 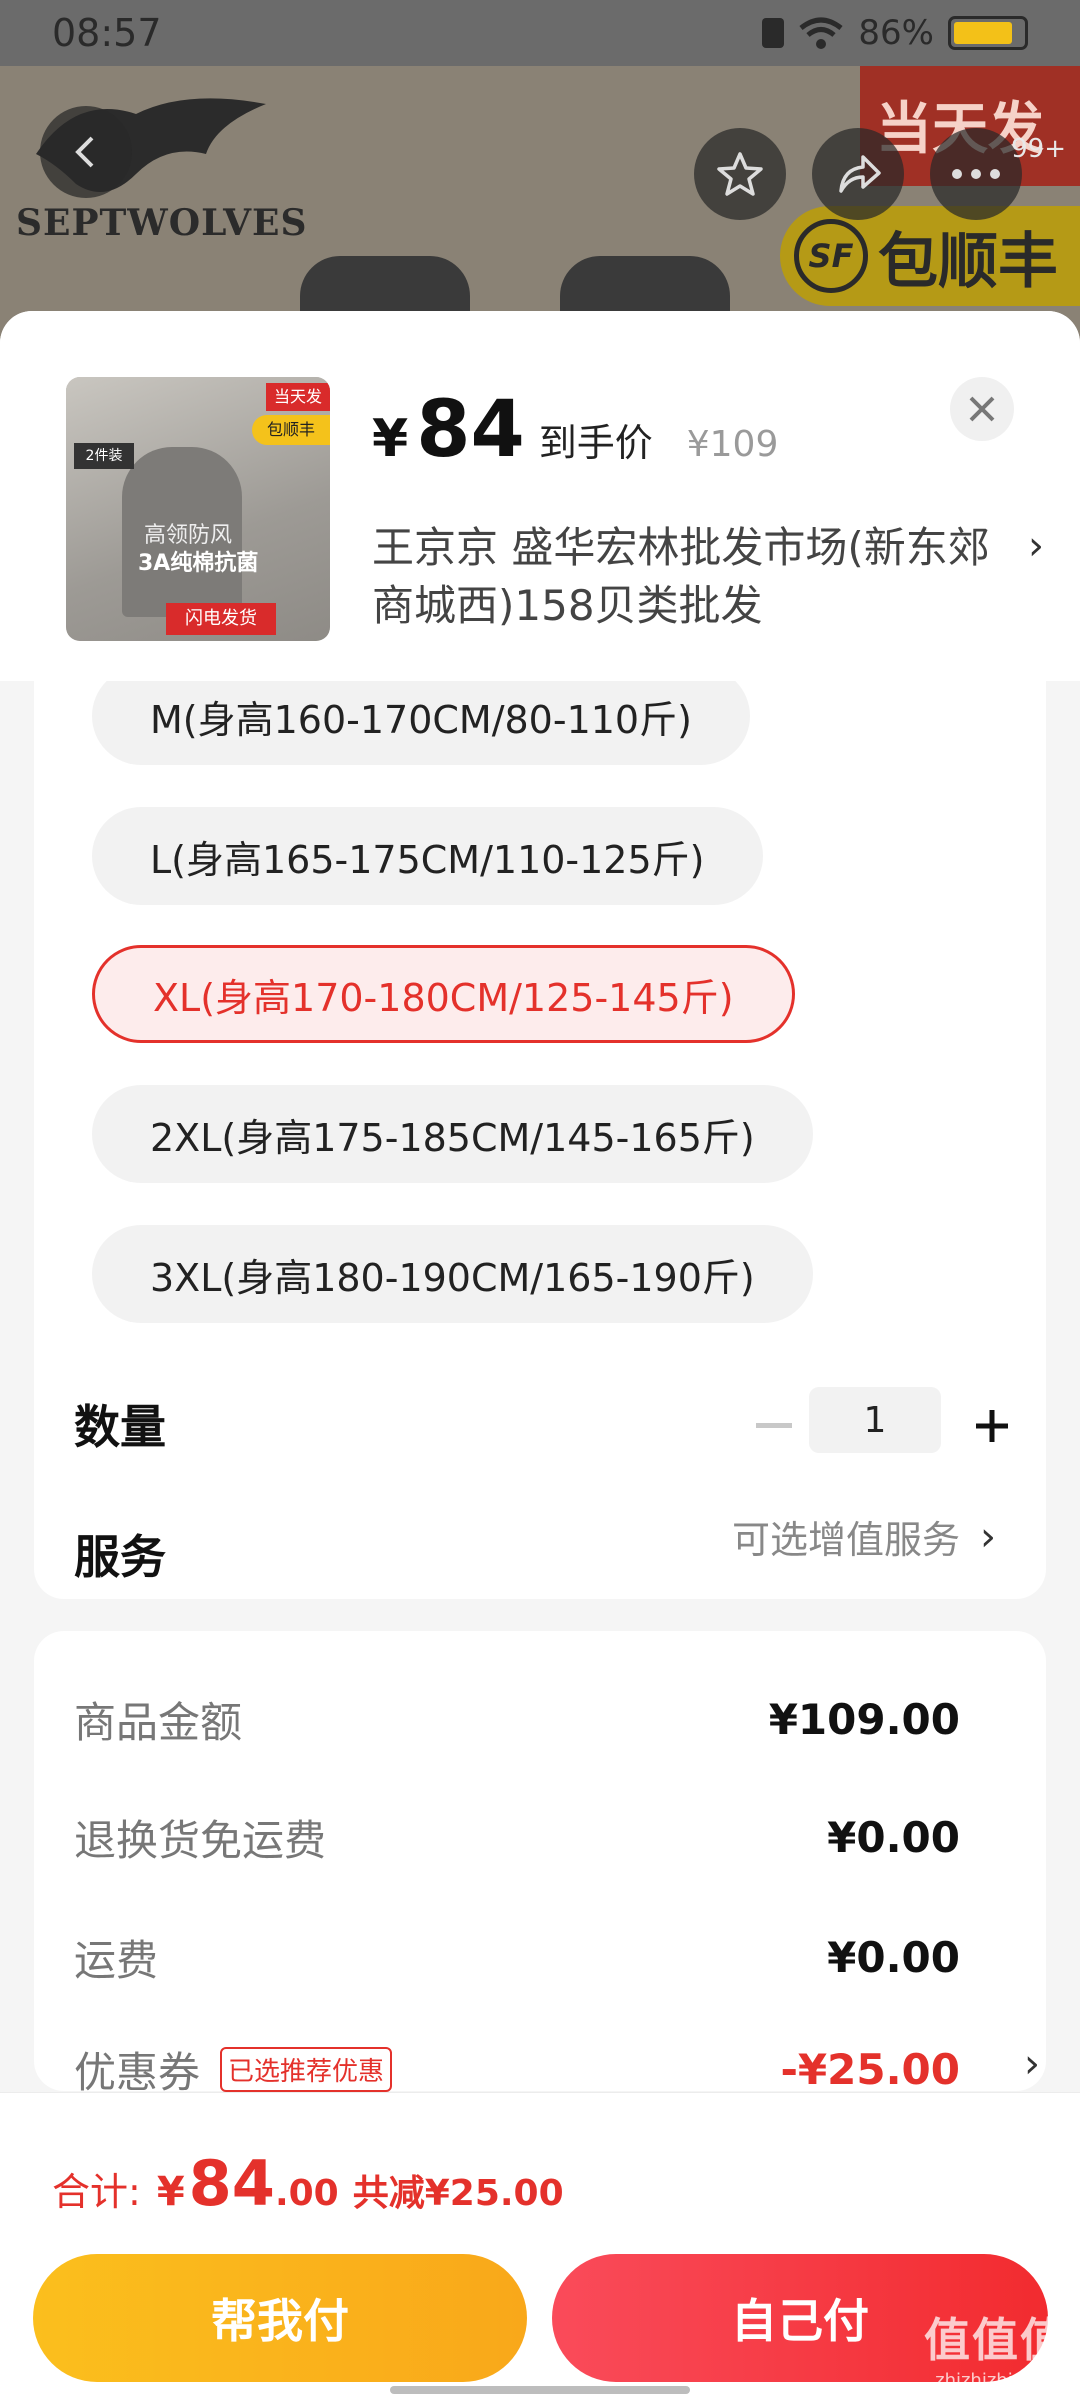 What do you see at coordinates (540, 2246) in the screenshot?
I see `checkout-footer: 合计: ¥ 84 .00 共减¥25.00 帮我付 自己付` at bounding box center [540, 2246].